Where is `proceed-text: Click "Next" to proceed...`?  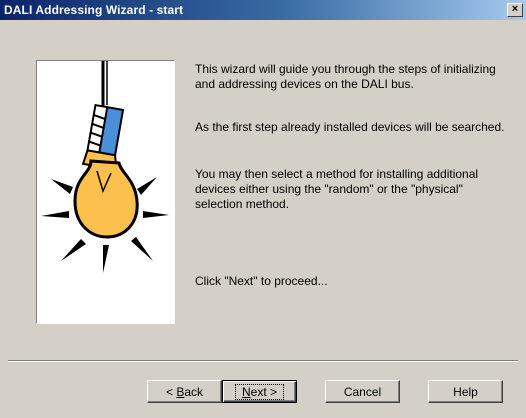 proceed-text: Click "Next" to proceed... is located at coordinates (261, 281).